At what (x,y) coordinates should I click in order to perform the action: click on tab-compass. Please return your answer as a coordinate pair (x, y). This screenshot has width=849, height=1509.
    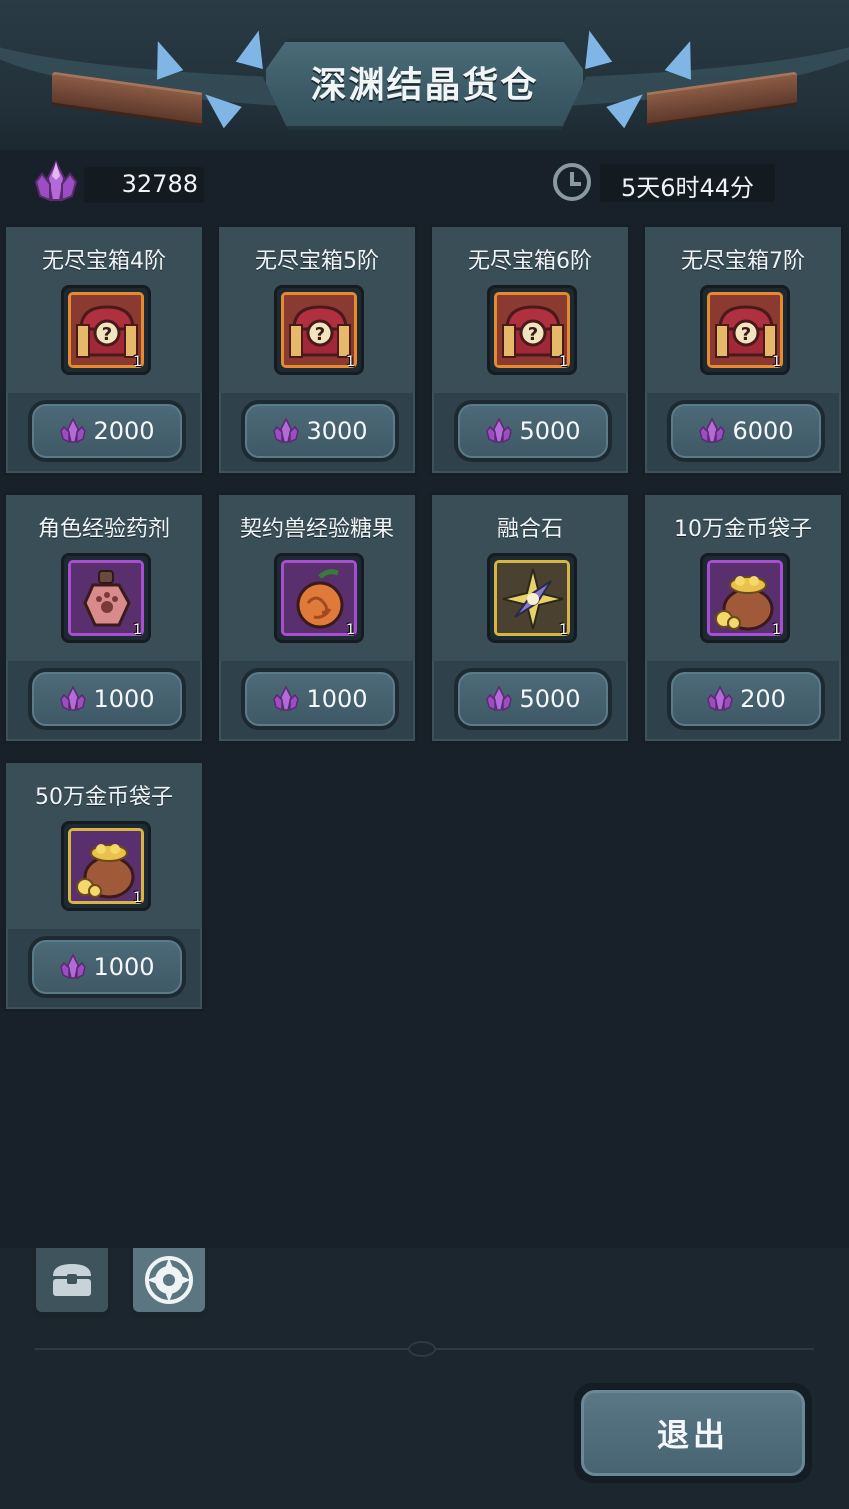
    Looking at the image, I should click on (169, 1283).